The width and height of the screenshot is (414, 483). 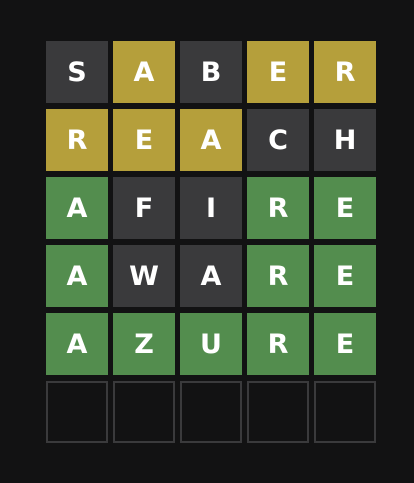 What do you see at coordinates (144, 344) in the screenshot?
I see `tile: Z` at bounding box center [144, 344].